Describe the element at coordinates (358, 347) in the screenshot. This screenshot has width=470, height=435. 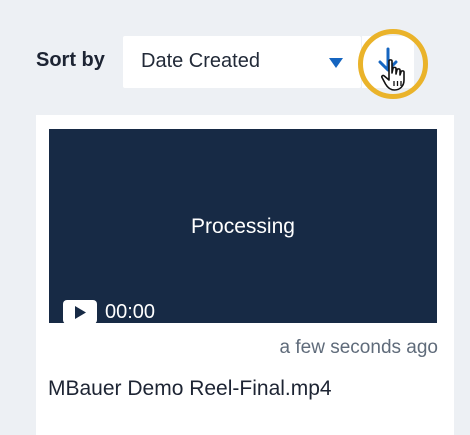
I see `upload-timestamp: a few seconds ago` at that location.